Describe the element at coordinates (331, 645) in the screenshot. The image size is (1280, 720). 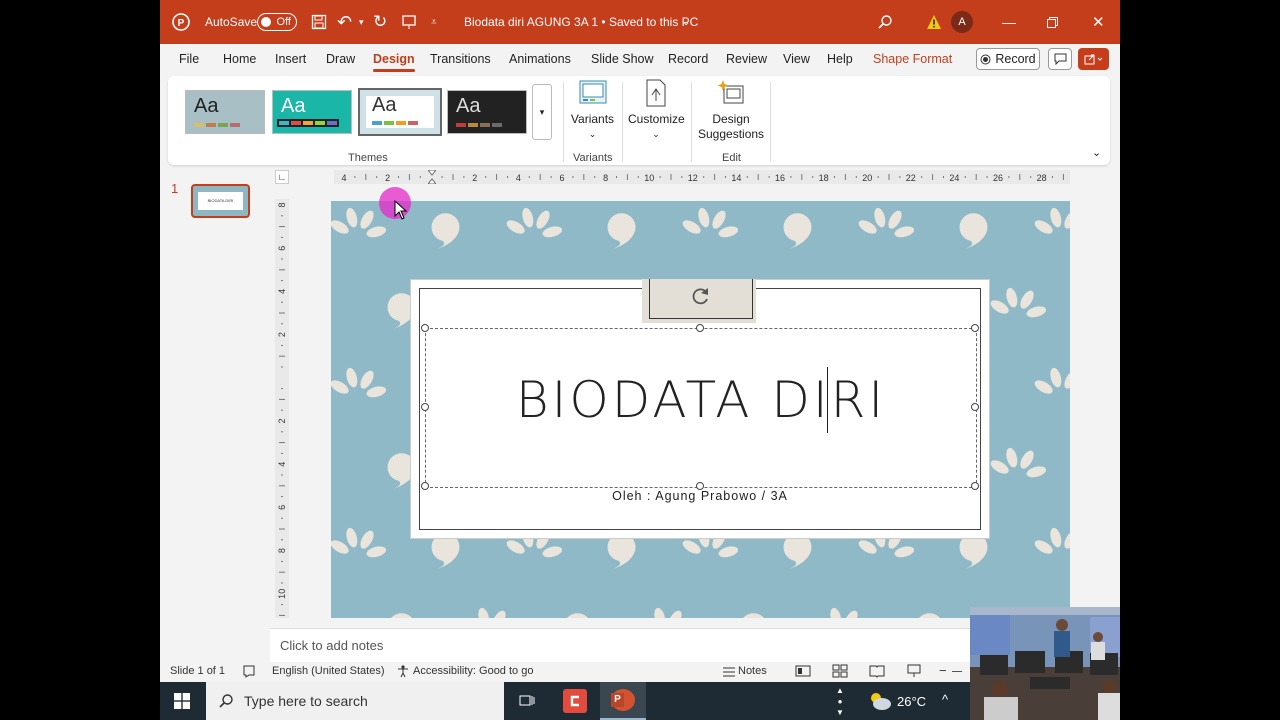
I see `notes-placeholder: Click to add notes` at that location.